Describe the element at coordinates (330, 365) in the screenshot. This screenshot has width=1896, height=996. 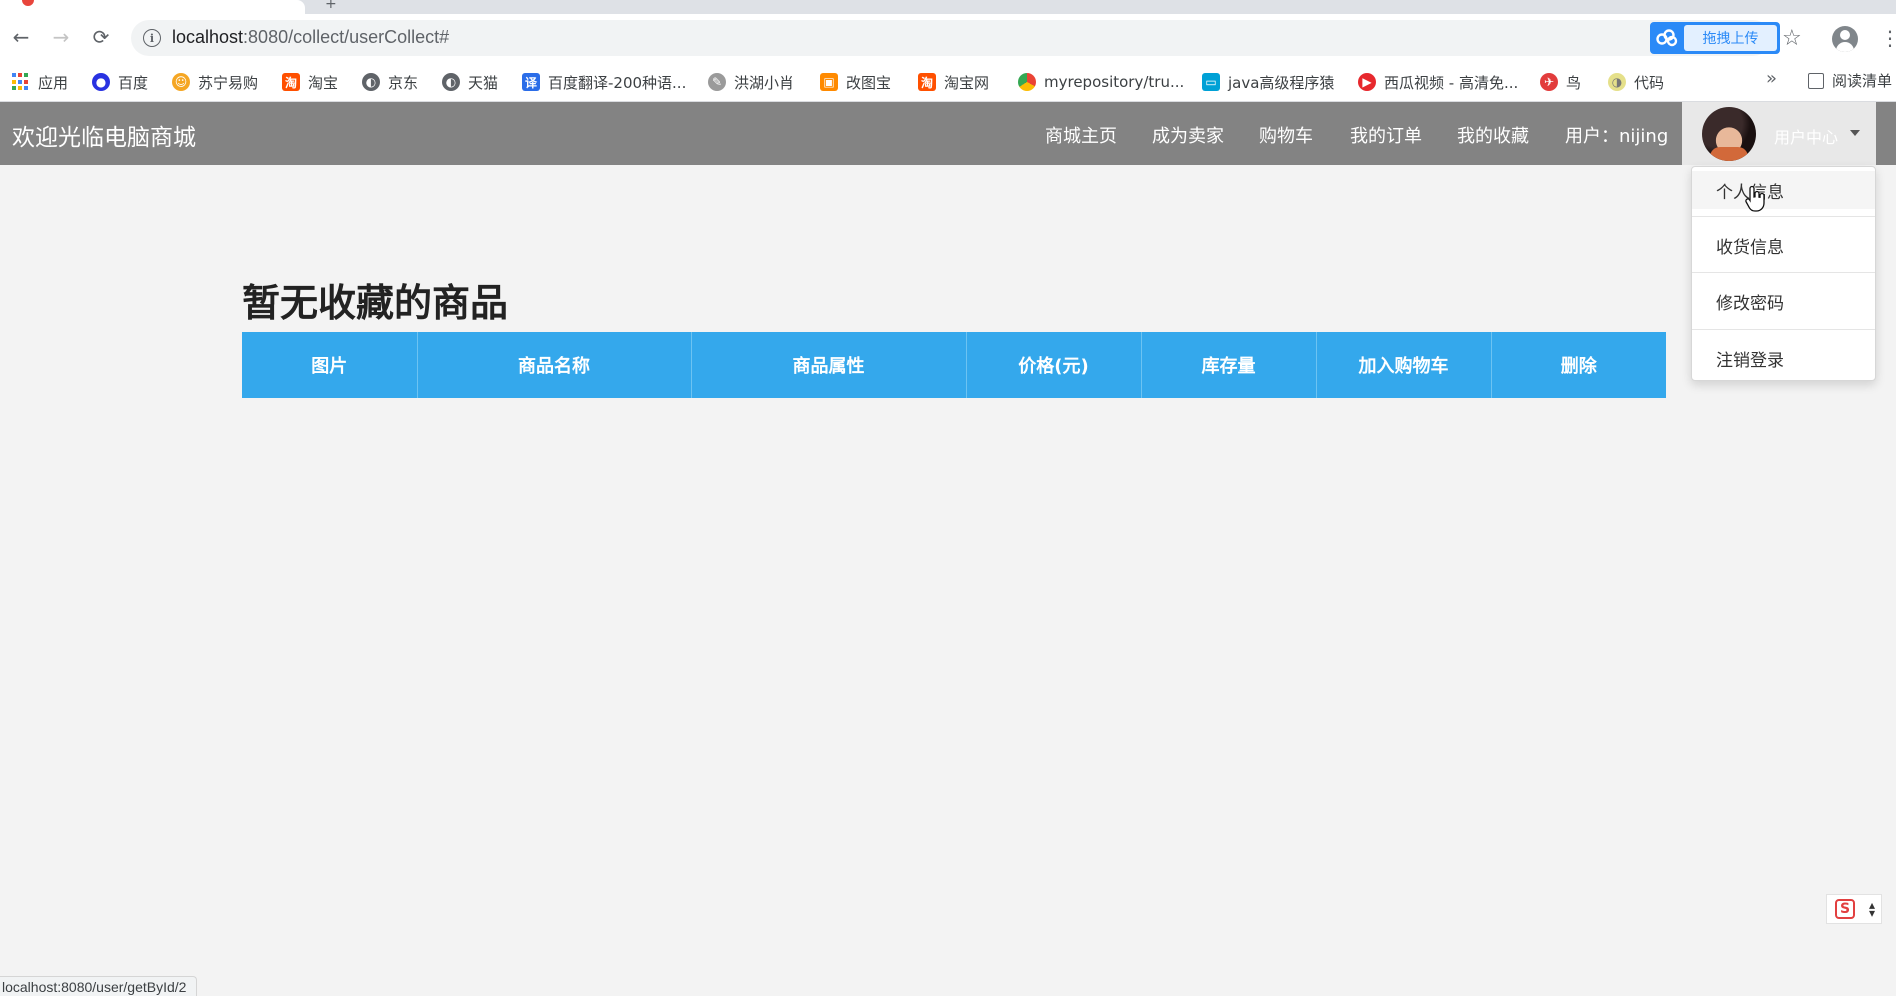
I see `col-image: 图片` at that location.